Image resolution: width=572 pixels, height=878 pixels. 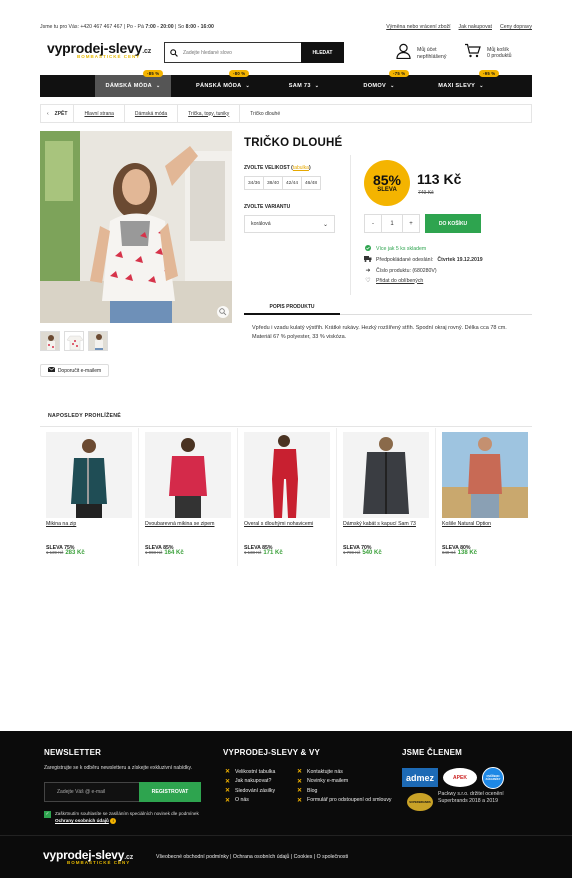 What do you see at coordinates (289, 224) in the screenshot?
I see `variant-select: korálová ⌄` at bounding box center [289, 224].